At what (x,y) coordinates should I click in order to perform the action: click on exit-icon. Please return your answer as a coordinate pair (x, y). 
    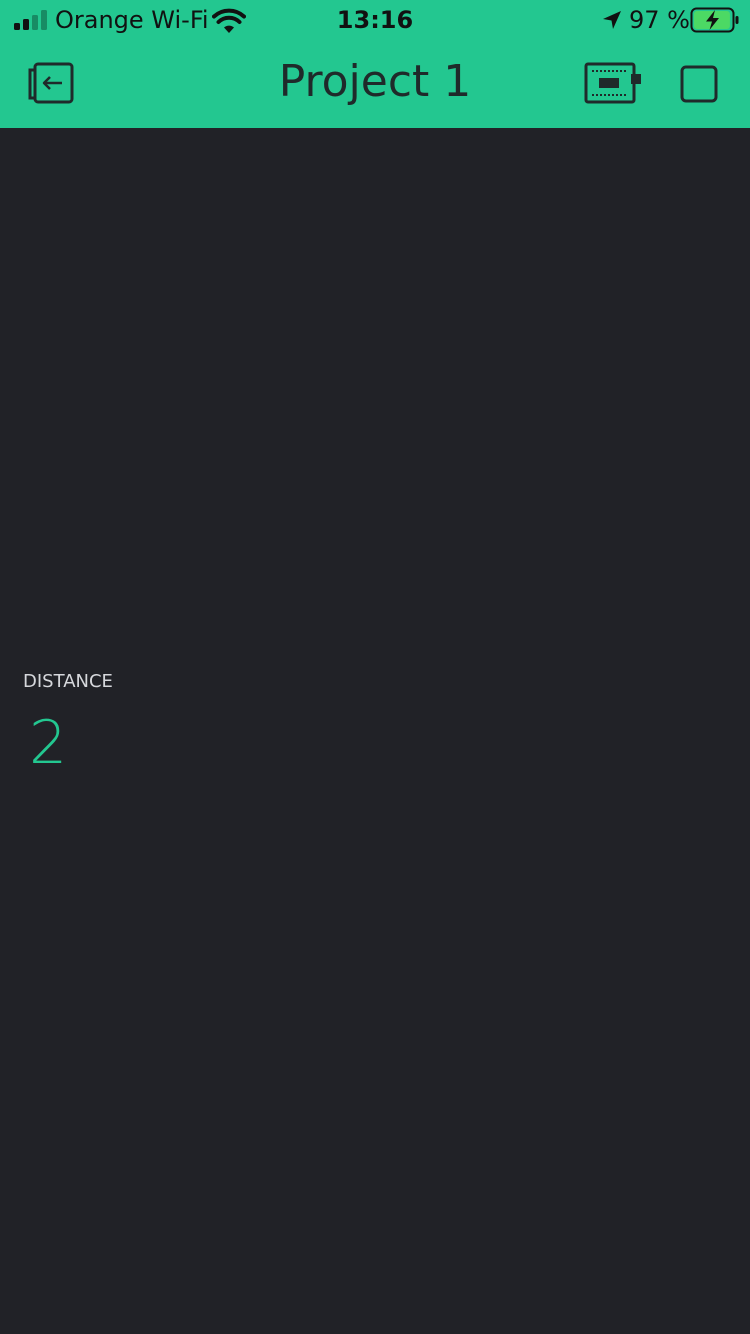
    Looking at the image, I should click on (51, 86).